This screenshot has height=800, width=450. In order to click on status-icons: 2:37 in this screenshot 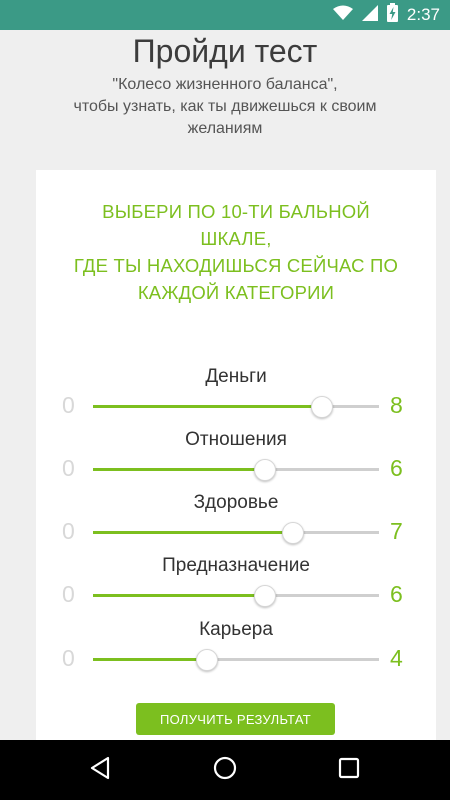, I will do `click(386, 15)`.